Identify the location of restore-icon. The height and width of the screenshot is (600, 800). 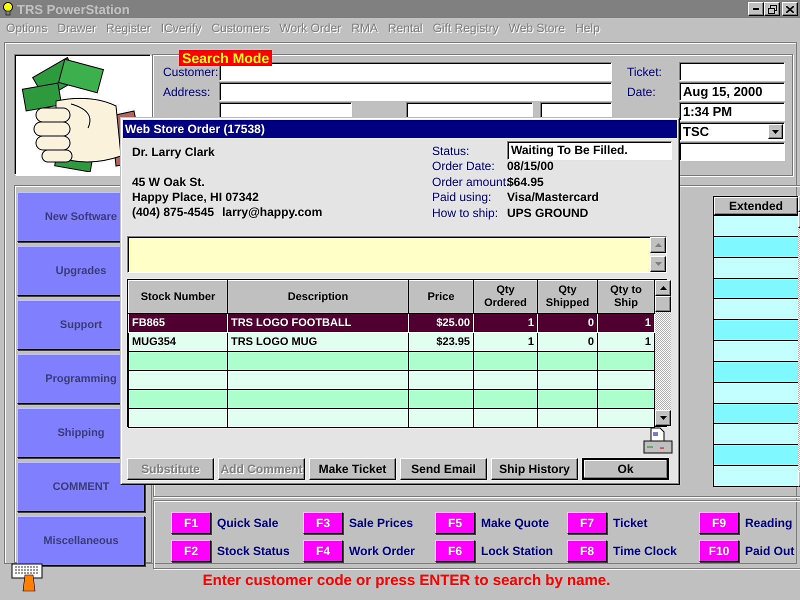
(772, 9).